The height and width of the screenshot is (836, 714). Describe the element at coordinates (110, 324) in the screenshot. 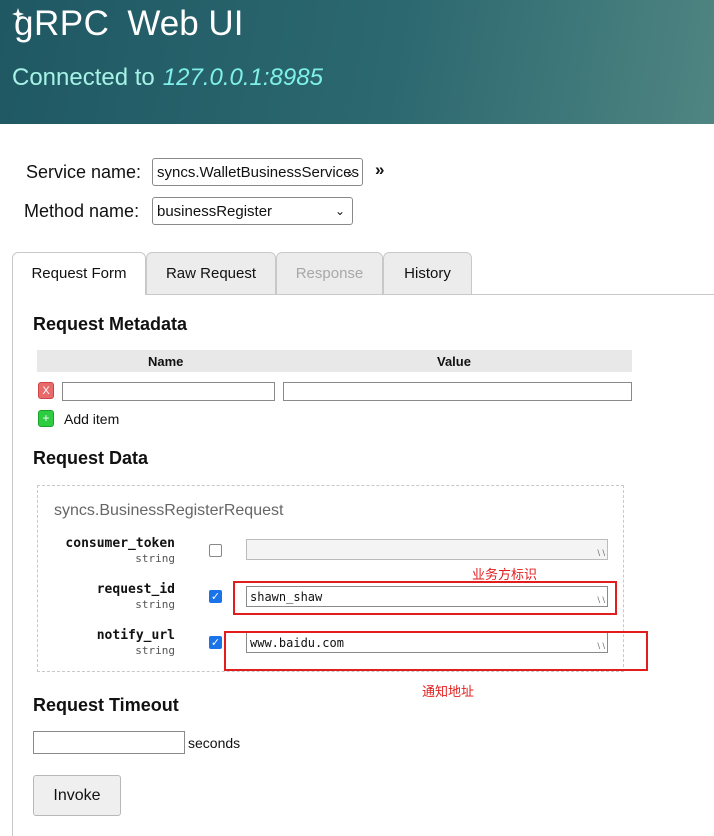

I see `request-metadata-heading: Request Metadata` at that location.